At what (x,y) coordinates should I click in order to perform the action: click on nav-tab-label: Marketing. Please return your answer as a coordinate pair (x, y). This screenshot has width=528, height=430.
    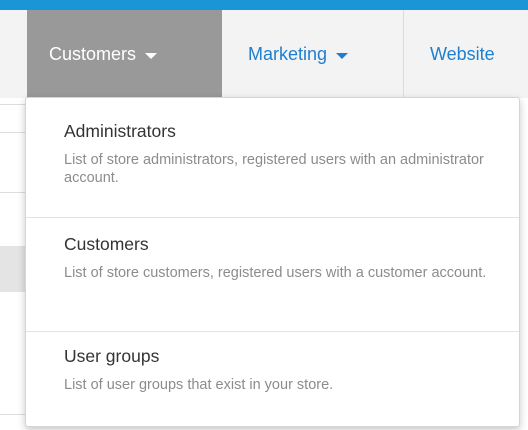
    Looking at the image, I should click on (288, 53).